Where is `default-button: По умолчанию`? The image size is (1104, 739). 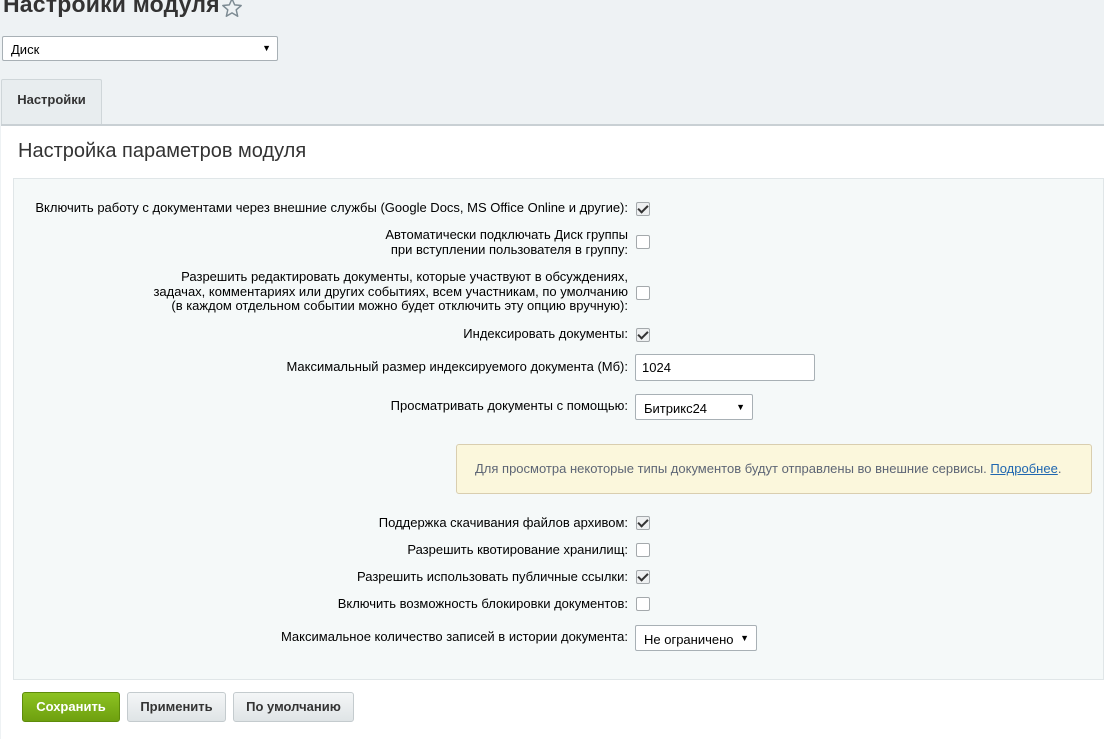
default-button: По умолчанию is located at coordinates (293, 707).